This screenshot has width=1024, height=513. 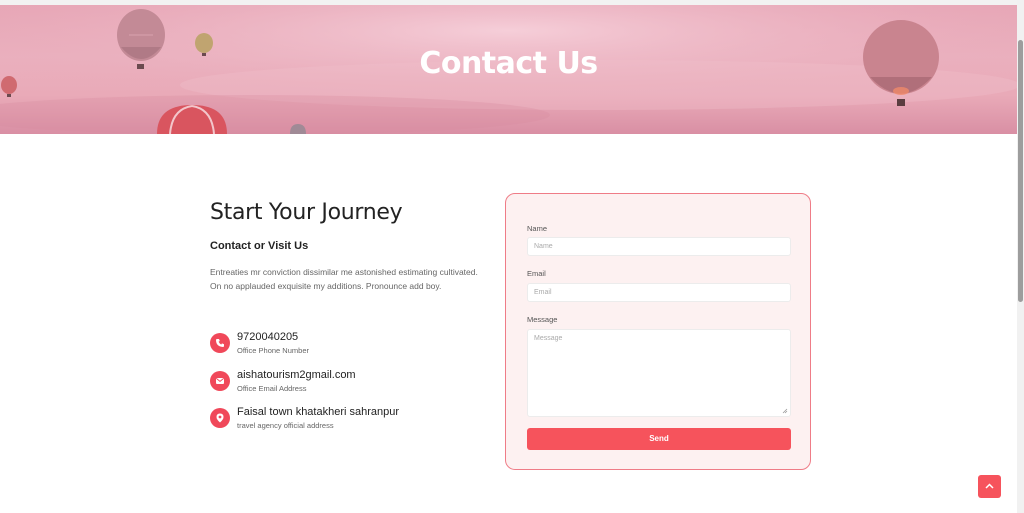 I want to click on contact-item-subtitle: Office Email Address, so click(x=272, y=388).